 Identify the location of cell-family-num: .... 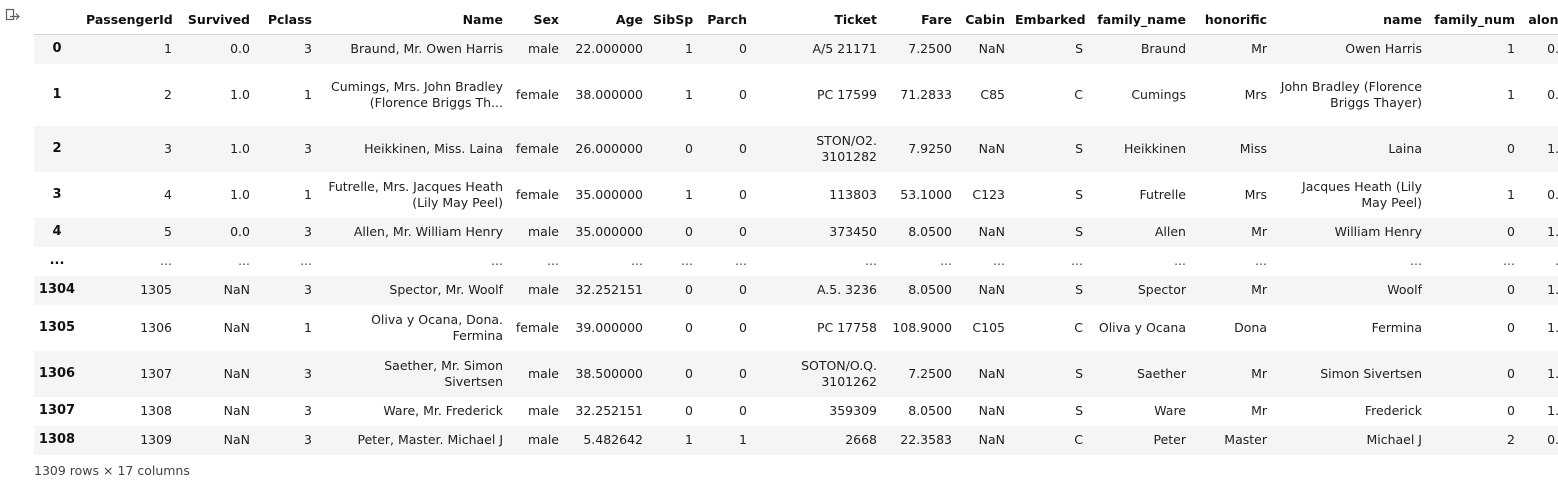
(1509, 260).